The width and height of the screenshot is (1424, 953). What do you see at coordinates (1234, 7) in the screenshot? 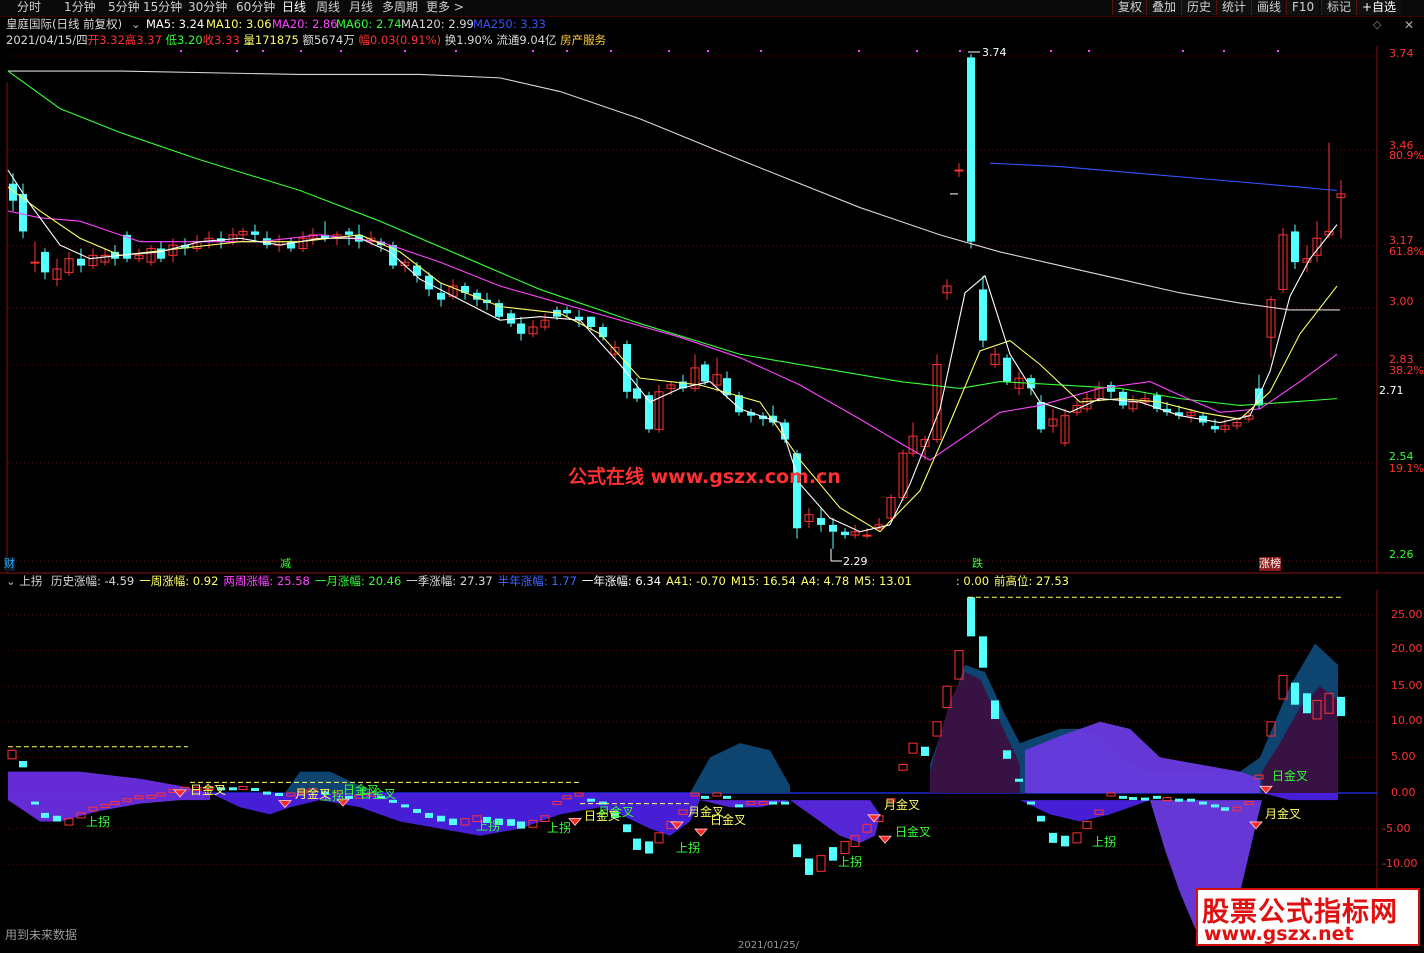
I see `stats-button: 统计` at bounding box center [1234, 7].